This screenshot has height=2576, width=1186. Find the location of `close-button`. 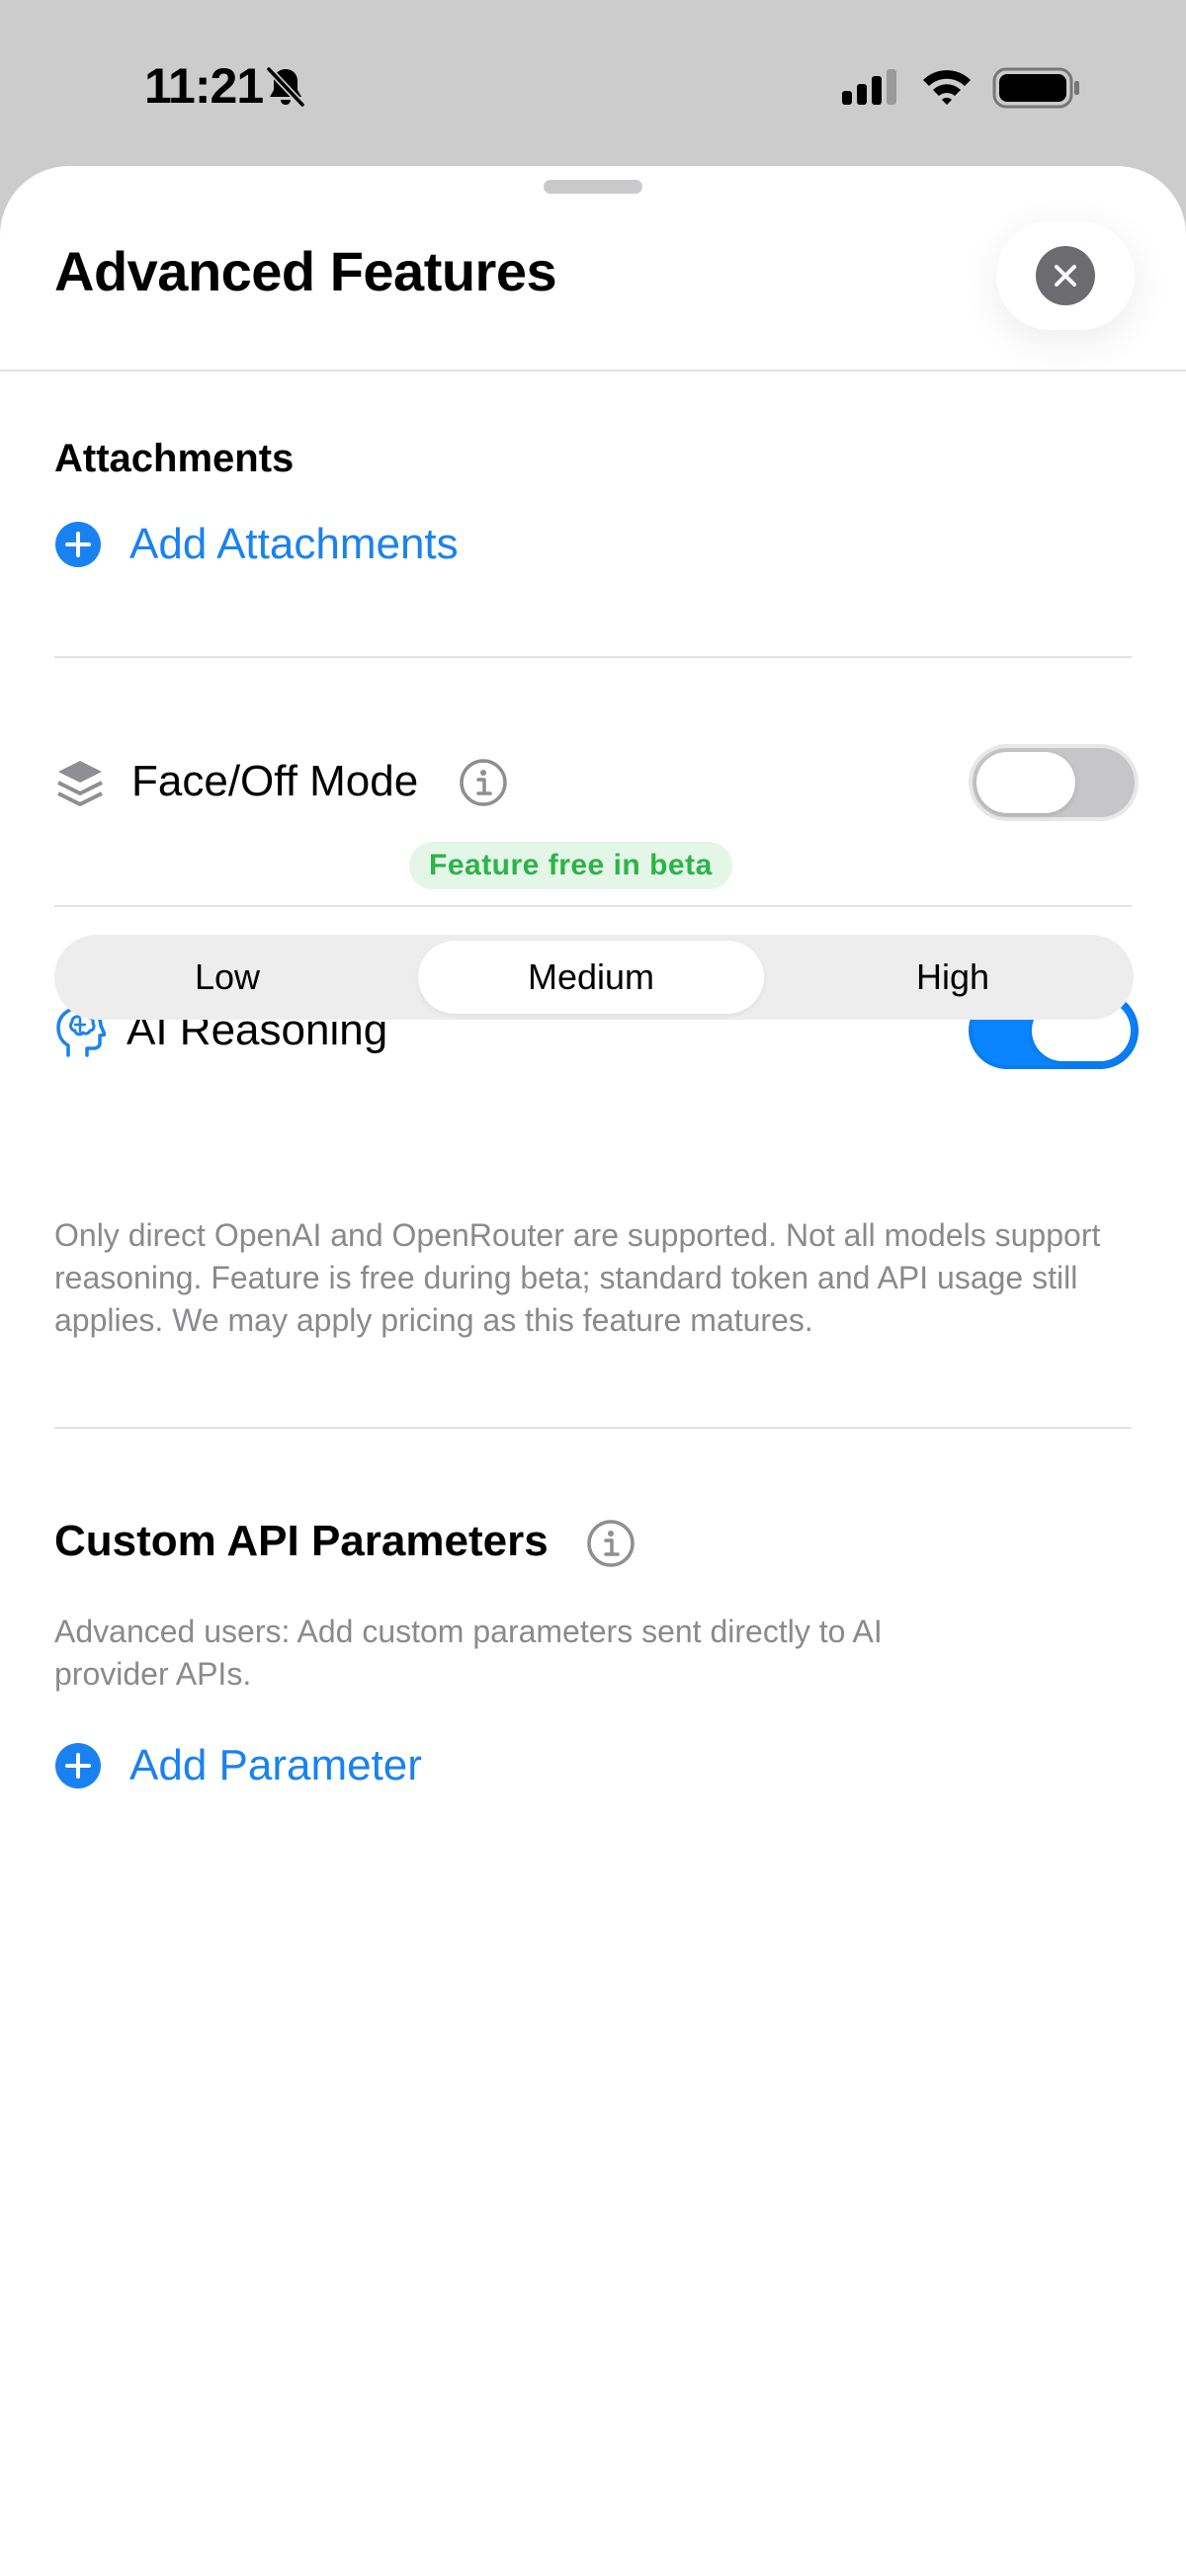

close-button is located at coordinates (1065, 275).